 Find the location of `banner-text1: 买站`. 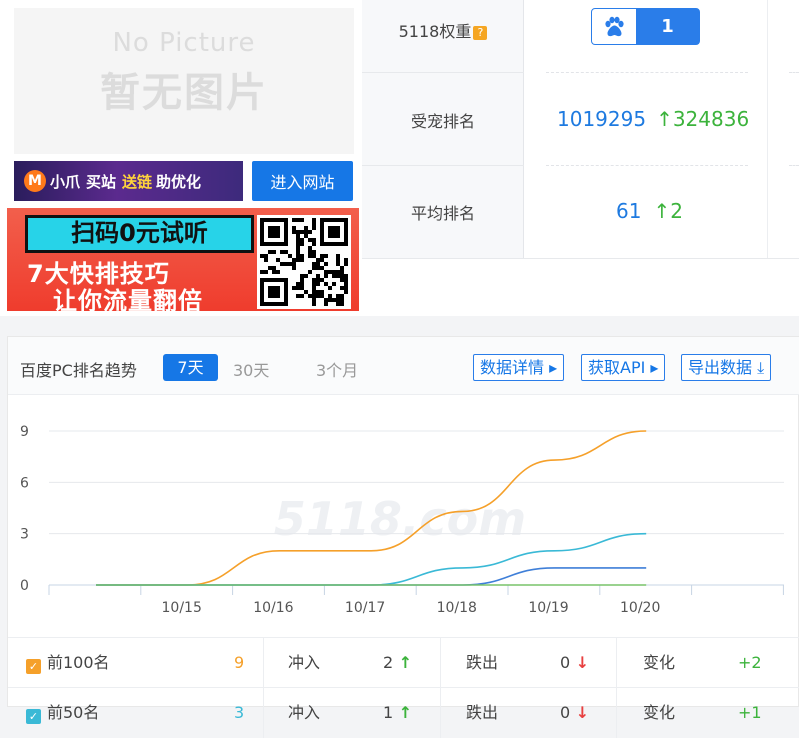

banner-text1: 买站 is located at coordinates (101, 181).